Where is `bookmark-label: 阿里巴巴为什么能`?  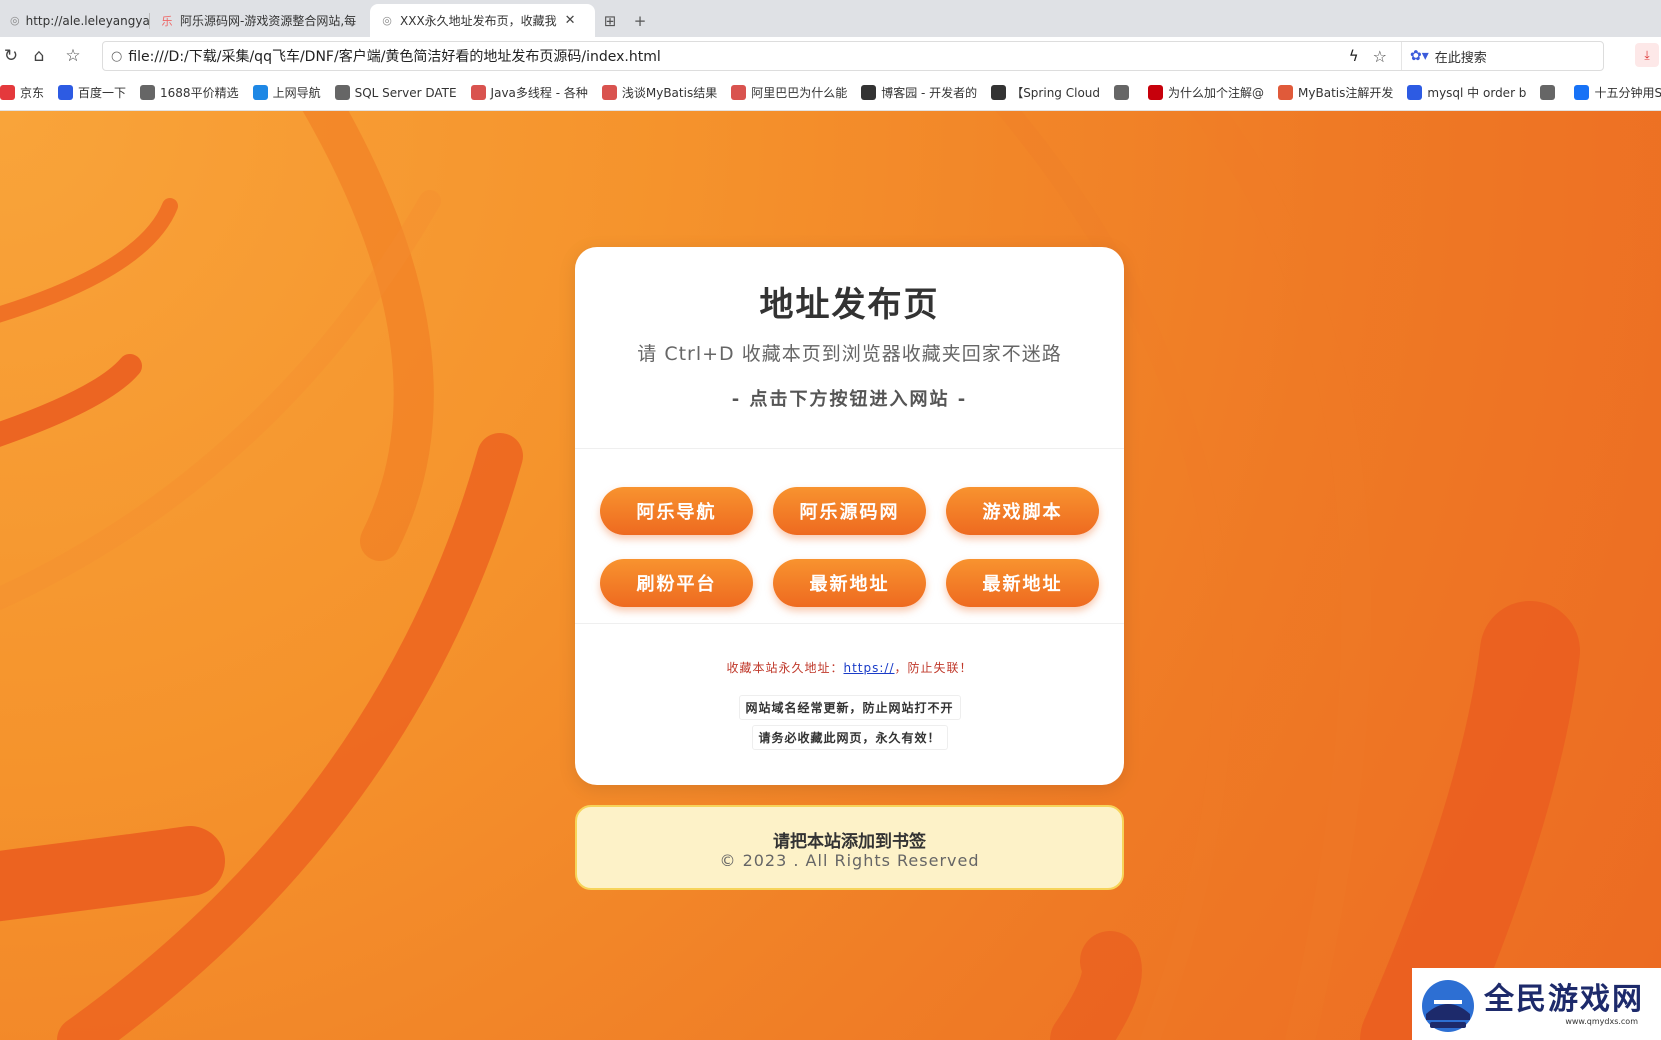 bookmark-label: 阿里巴巴为什么能 is located at coordinates (799, 93).